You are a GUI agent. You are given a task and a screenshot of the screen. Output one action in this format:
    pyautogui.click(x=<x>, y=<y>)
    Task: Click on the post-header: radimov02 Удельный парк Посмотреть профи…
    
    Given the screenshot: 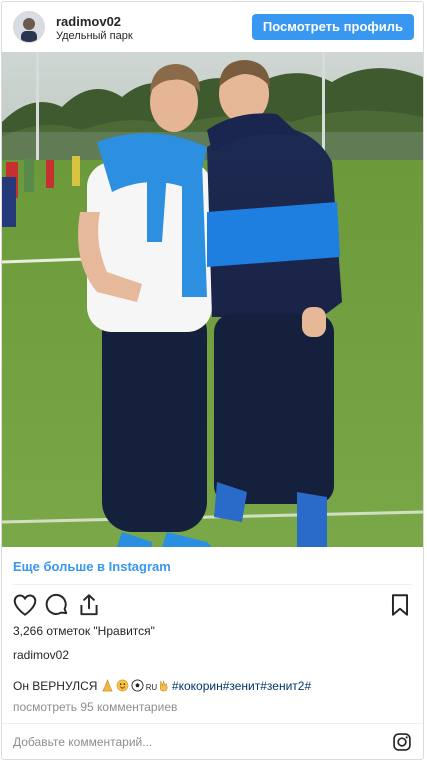 What is the action you would take?
    pyautogui.click(x=212, y=27)
    